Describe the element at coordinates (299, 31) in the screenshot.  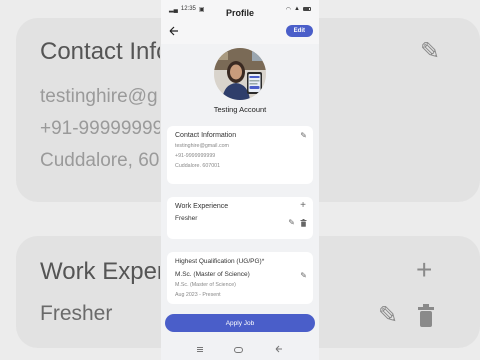
I see `edit-button: Edit` at that location.